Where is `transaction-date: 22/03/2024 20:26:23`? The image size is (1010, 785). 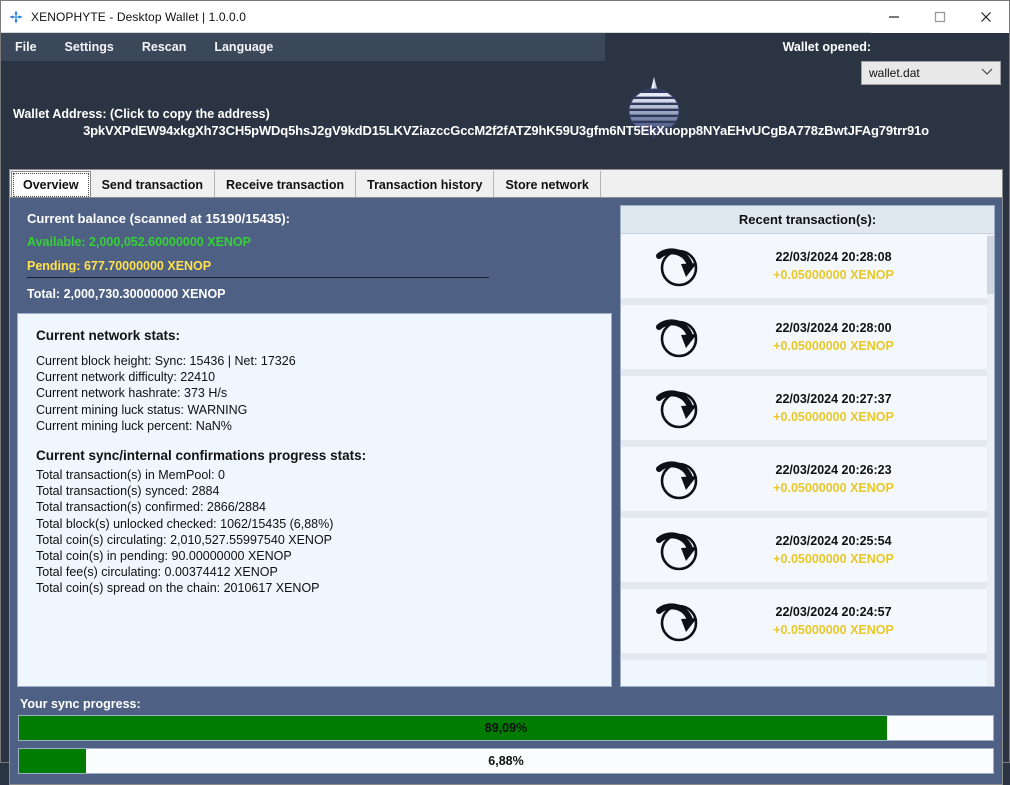 transaction-date: 22/03/2024 20:26:23 is located at coordinates (833, 470).